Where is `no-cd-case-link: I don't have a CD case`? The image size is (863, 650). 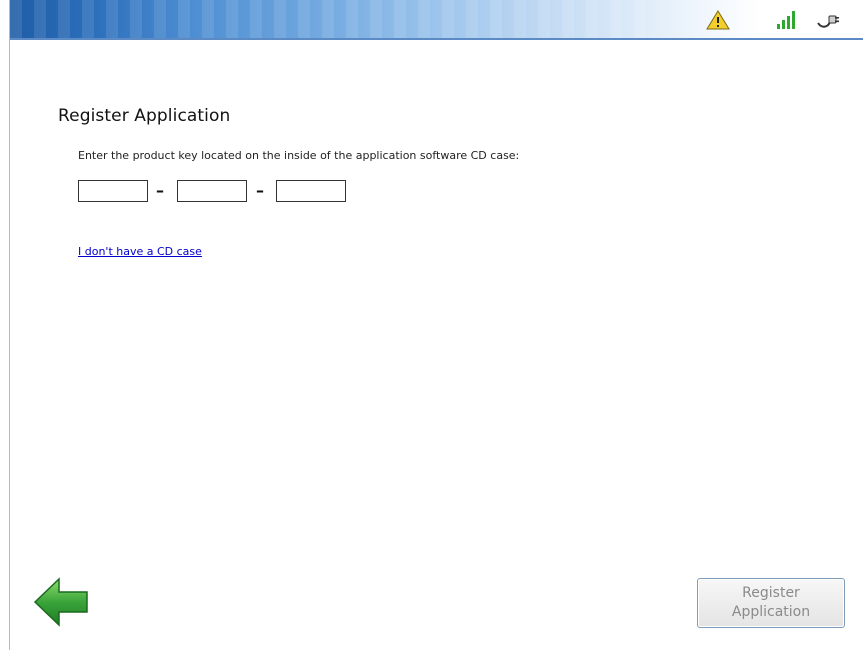 no-cd-case-link: I don't have a CD case is located at coordinates (140, 251).